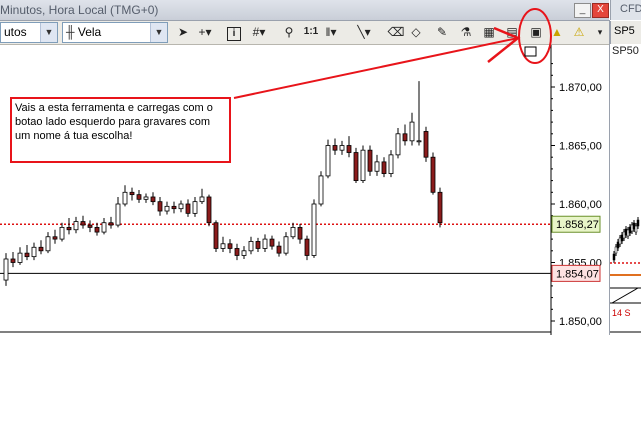  Describe the element at coordinates (79, 10) in the screenshot. I see `window-title: Minutos, Hora Local (TMG+0)` at that location.